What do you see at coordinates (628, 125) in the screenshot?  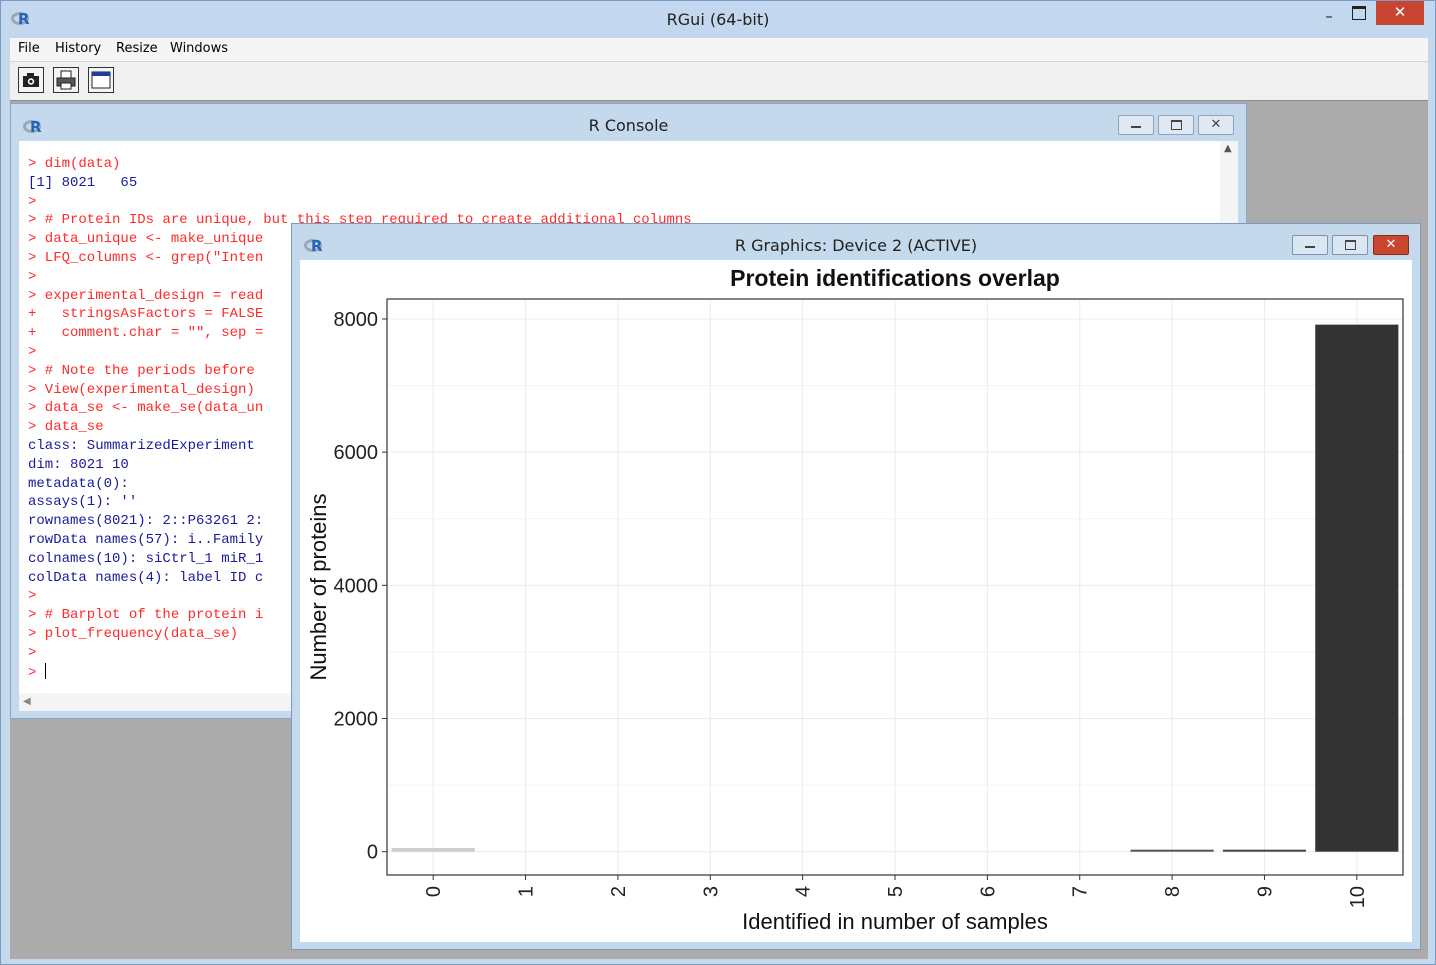 I see `console-title: R Console` at bounding box center [628, 125].